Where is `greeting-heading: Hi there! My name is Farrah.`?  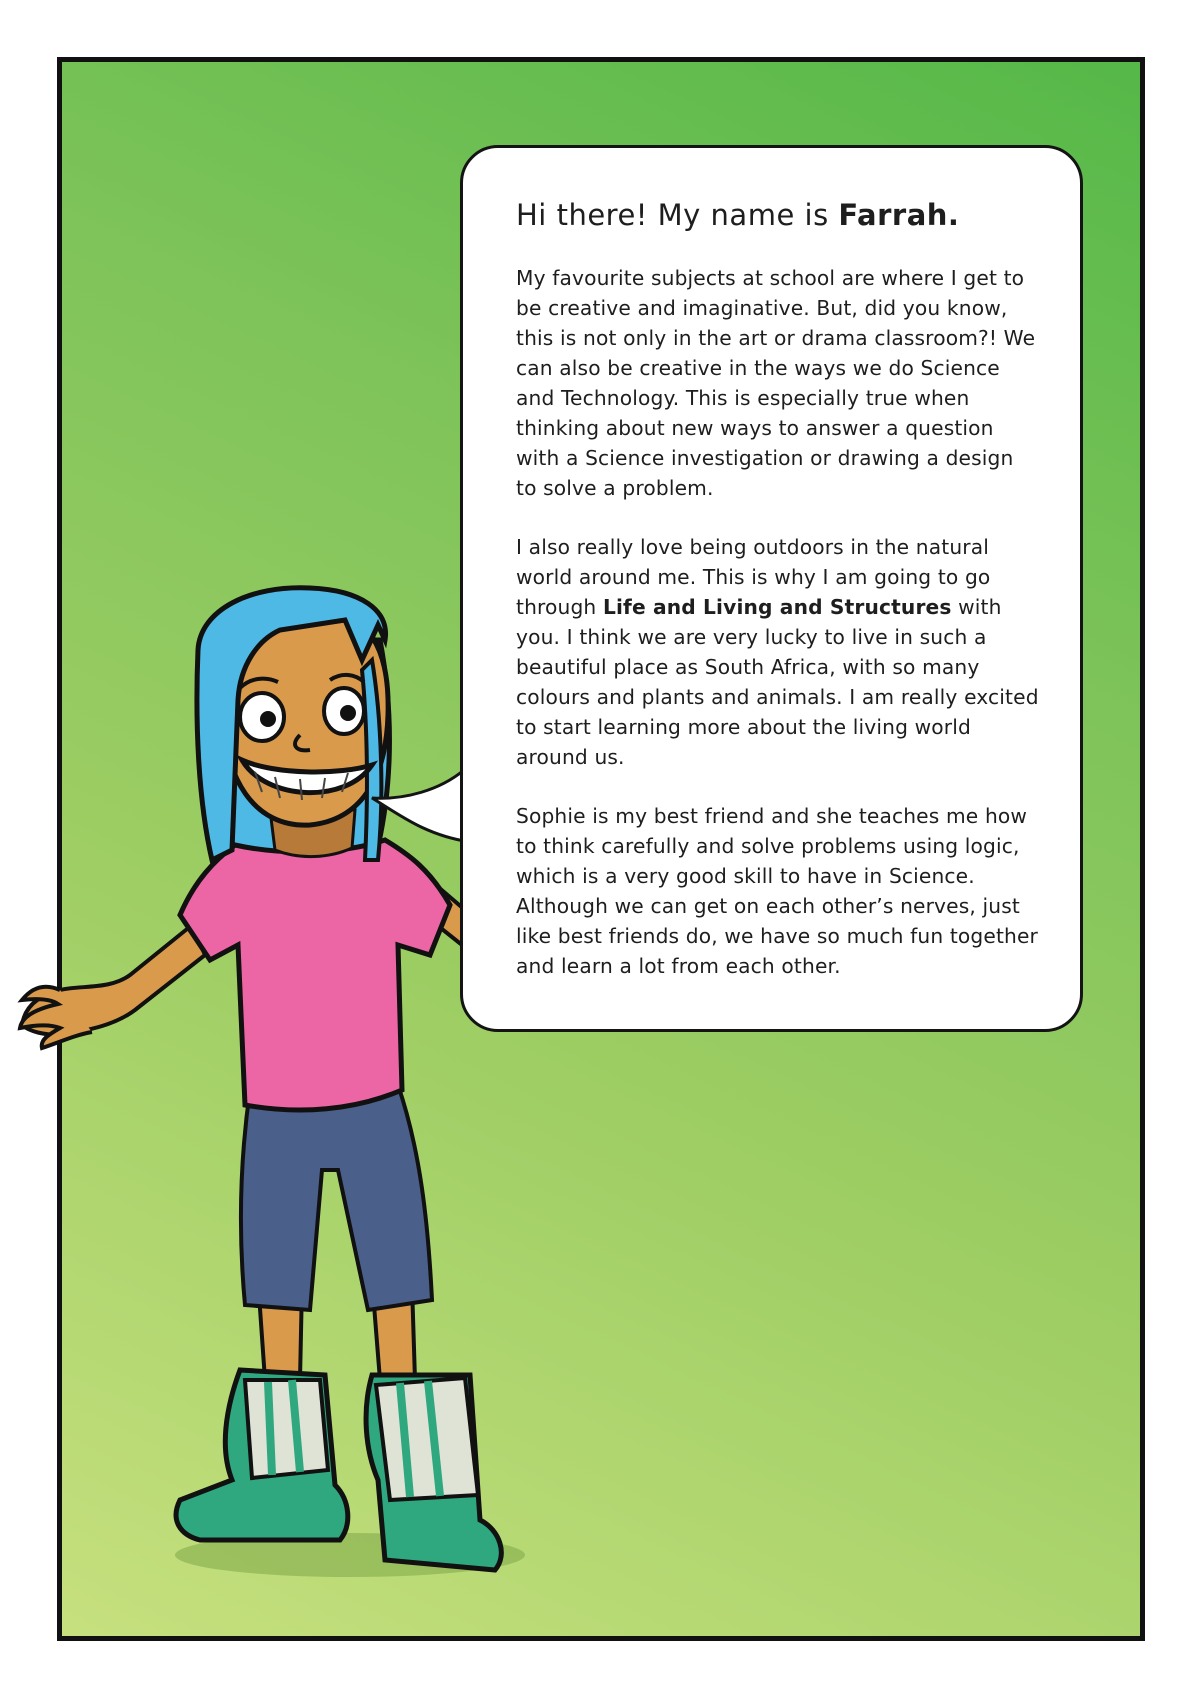 greeting-heading: Hi there! My name is Farrah. is located at coordinates (778, 215).